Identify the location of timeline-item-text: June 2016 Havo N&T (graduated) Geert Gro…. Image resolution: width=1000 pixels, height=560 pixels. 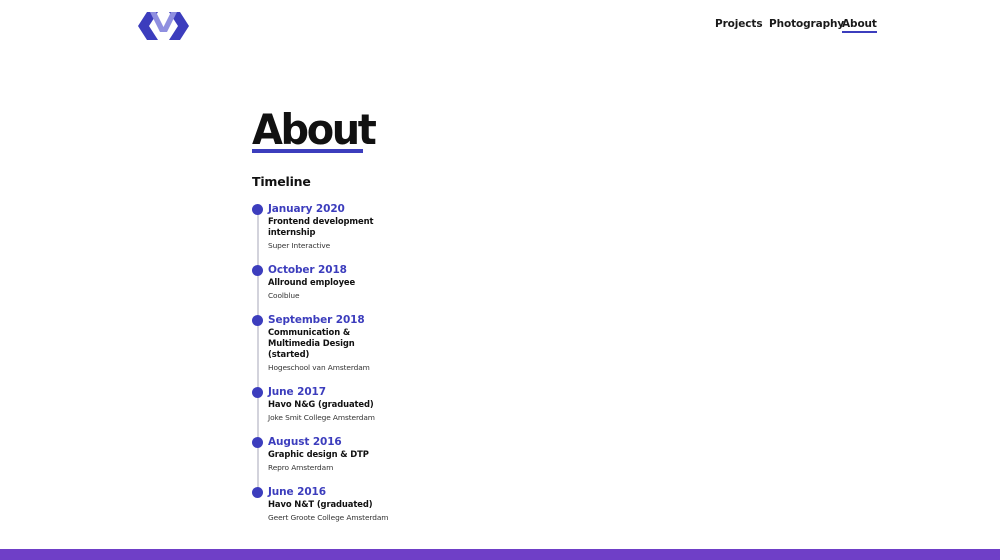
(333, 504).